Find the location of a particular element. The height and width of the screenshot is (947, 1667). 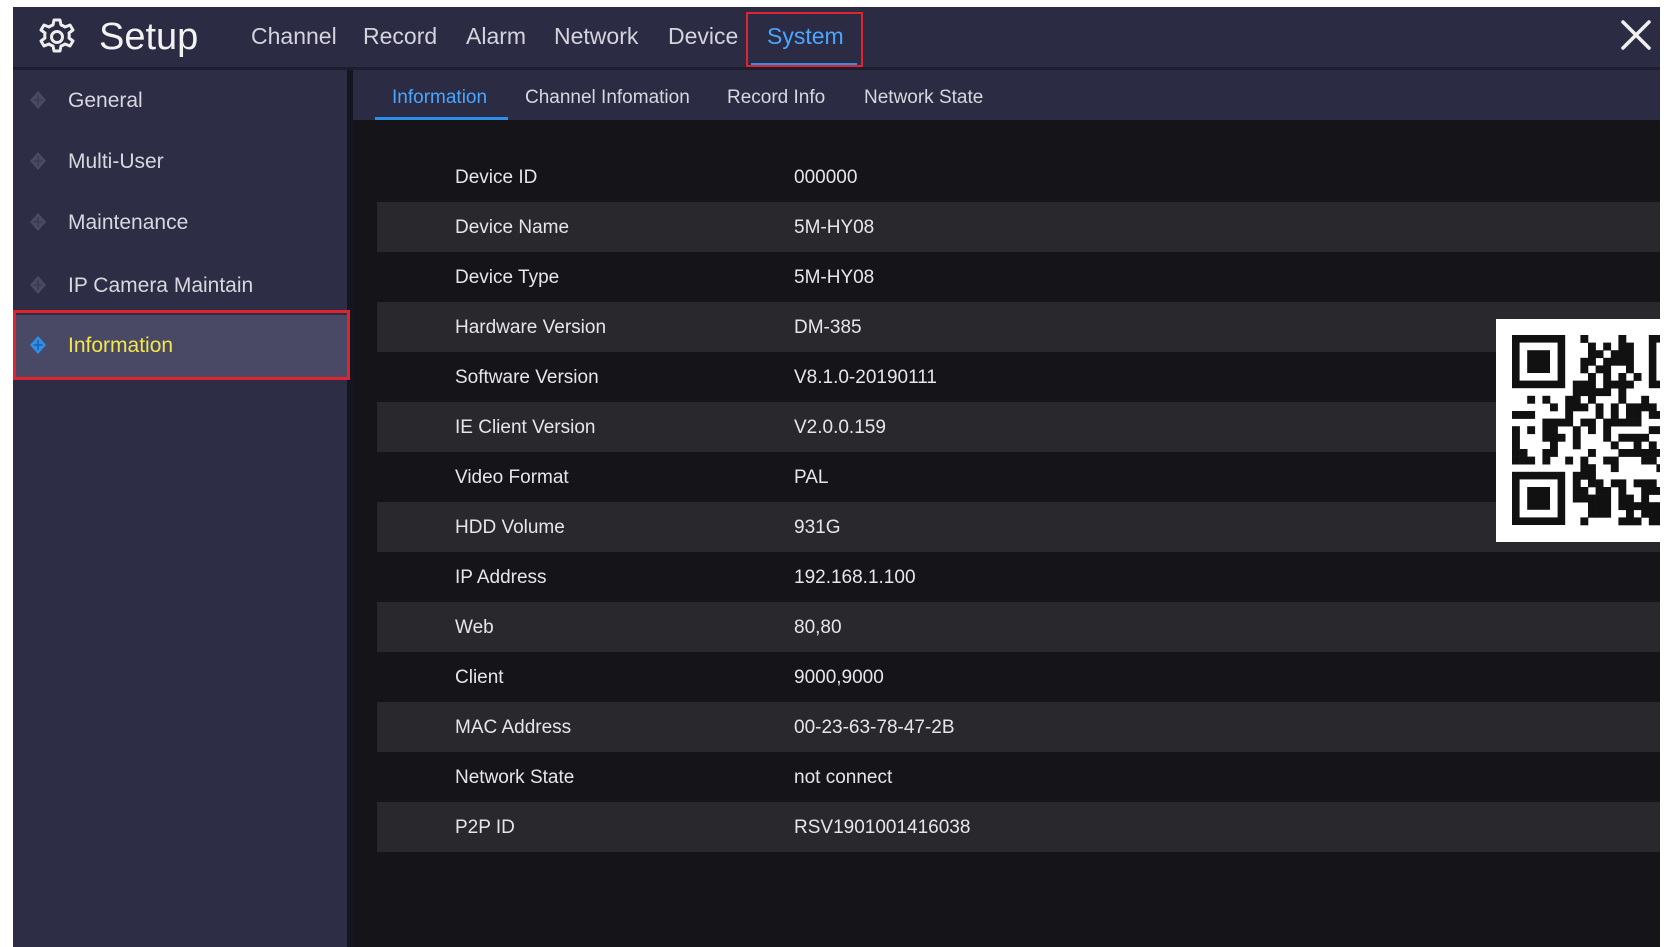

sidebar-item-maintenance: Maintenance is located at coordinates (180, 223).